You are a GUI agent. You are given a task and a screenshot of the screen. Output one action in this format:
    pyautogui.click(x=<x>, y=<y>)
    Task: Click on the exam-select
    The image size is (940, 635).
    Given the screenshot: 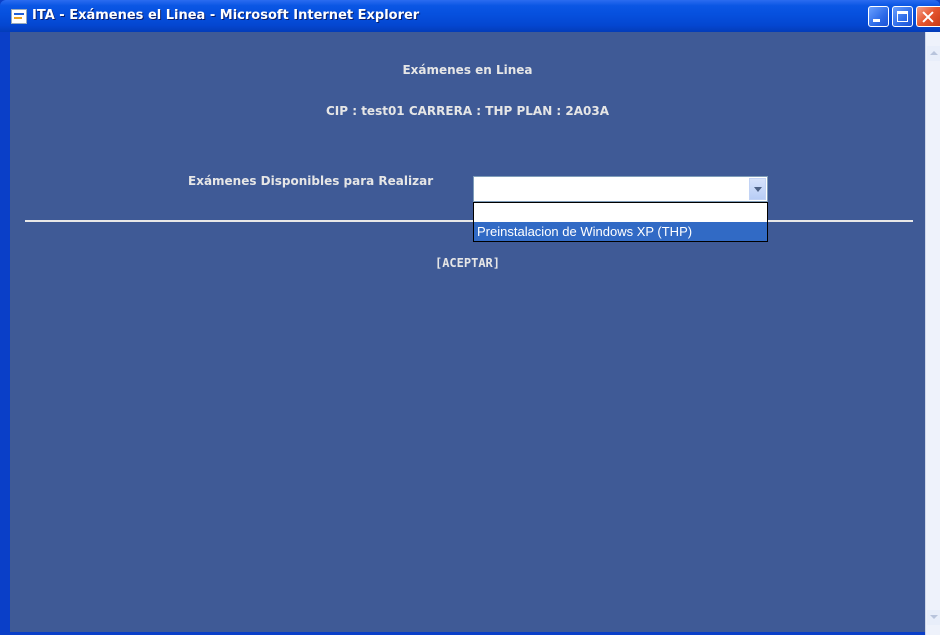 What is the action you would take?
    pyautogui.click(x=620, y=189)
    